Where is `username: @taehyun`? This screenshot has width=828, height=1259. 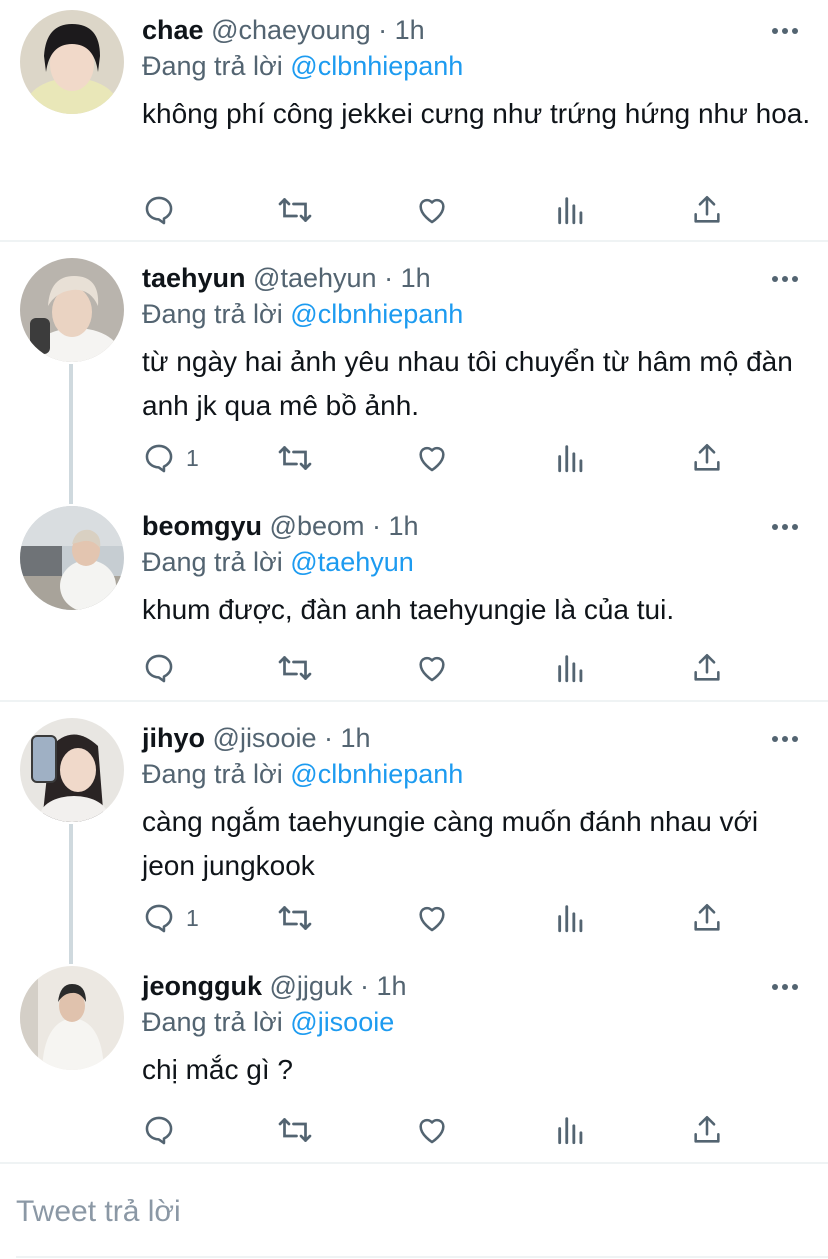 username: @taehyun is located at coordinates (315, 278).